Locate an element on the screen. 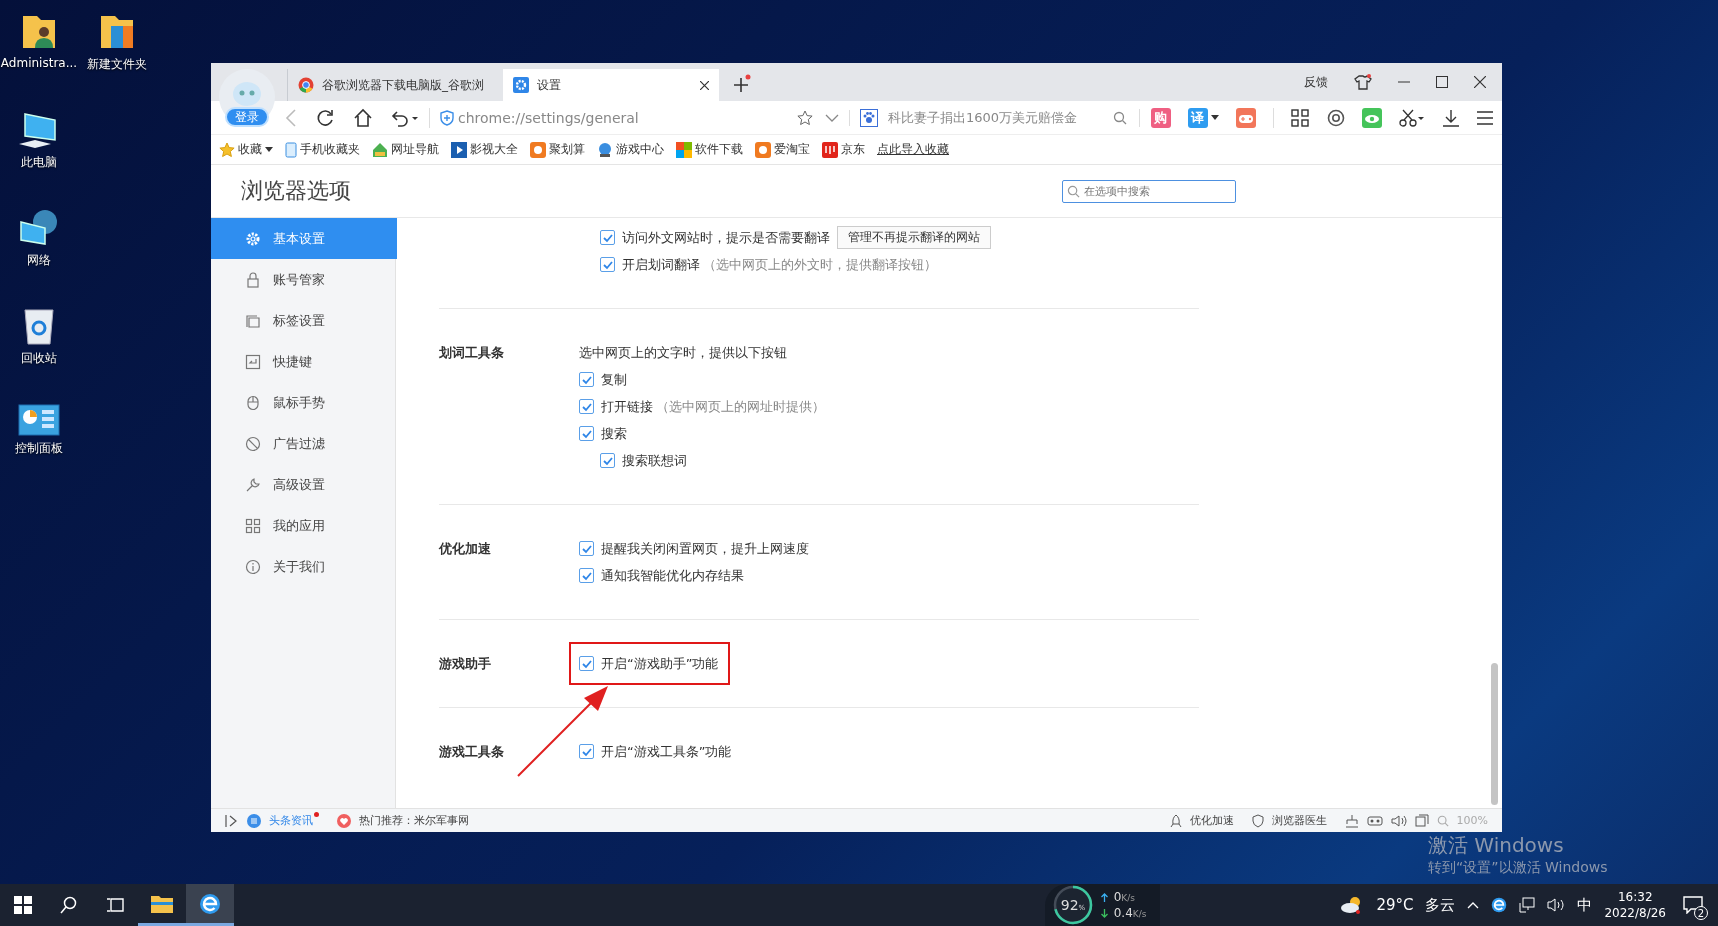  home-icon is located at coordinates (363, 117).